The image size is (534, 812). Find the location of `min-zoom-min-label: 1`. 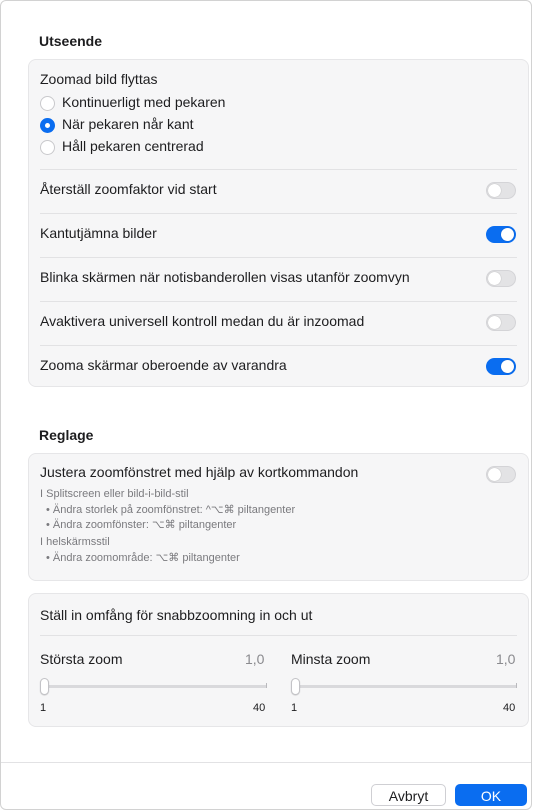

min-zoom-min-label: 1 is located at coordinates (294, 708).